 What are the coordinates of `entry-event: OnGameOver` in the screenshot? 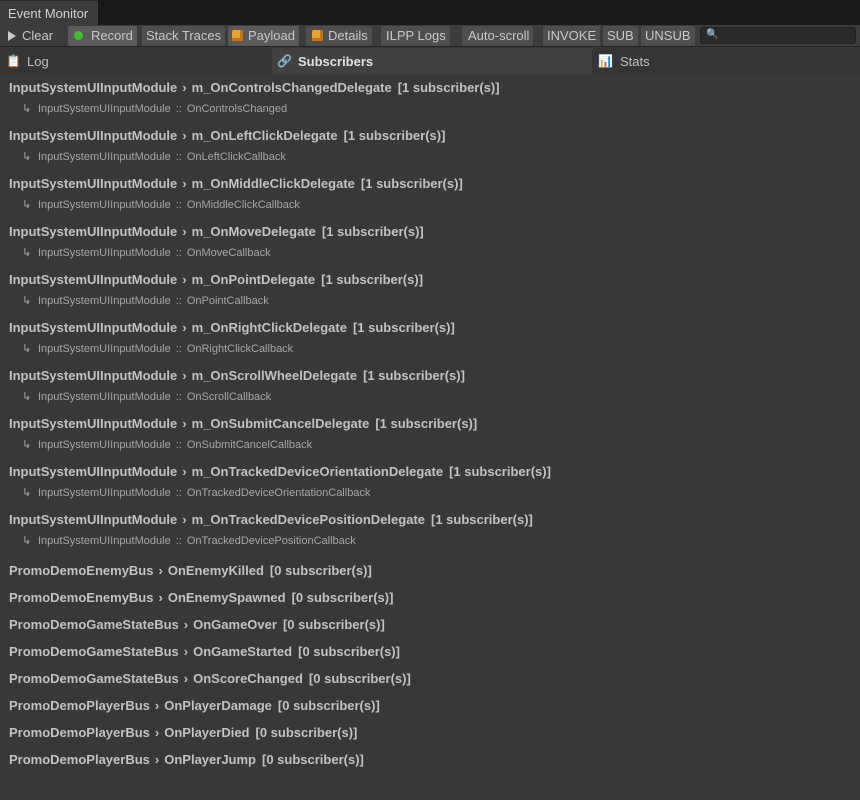 It's located at (235, 624).